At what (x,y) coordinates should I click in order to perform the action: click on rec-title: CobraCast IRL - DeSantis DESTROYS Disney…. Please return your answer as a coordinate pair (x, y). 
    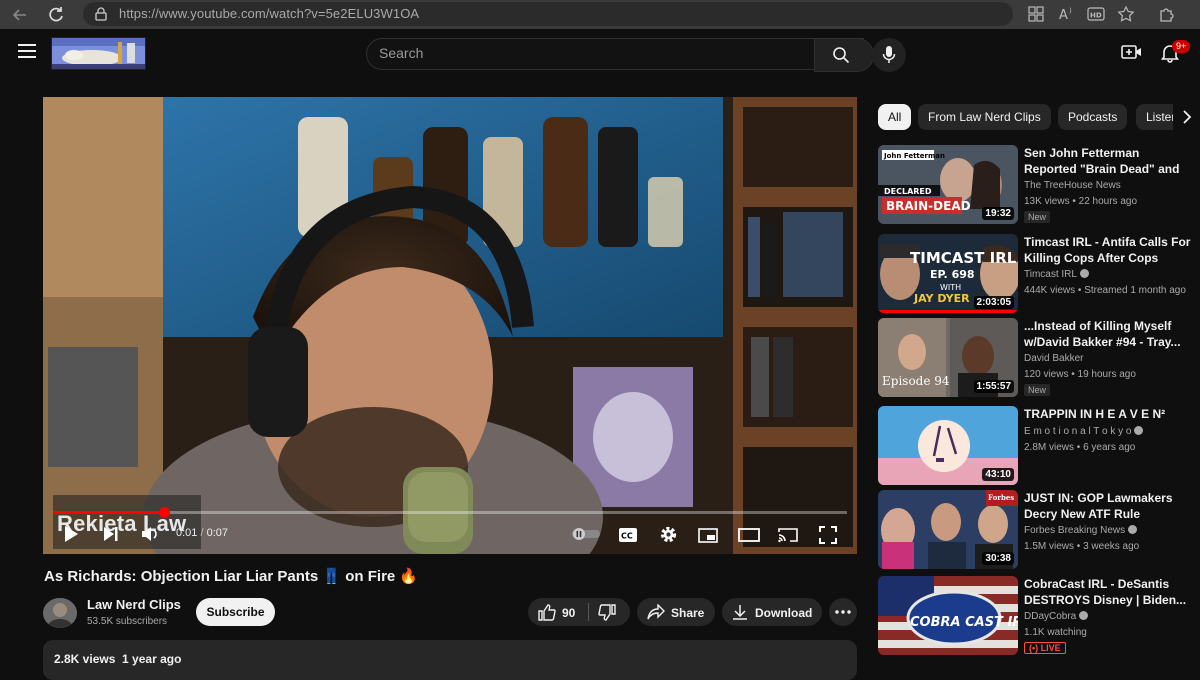
    Looking at the image, I should click on (1109, 592).